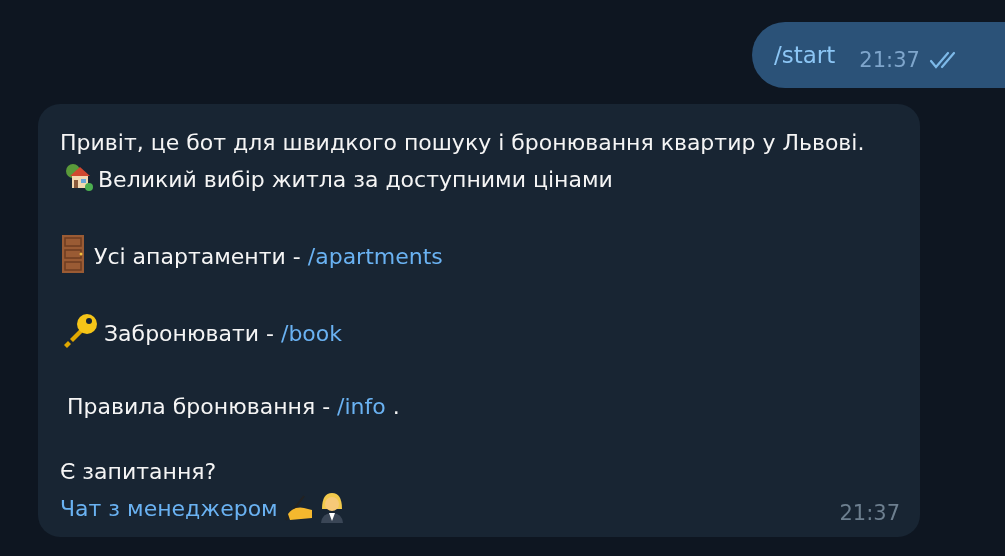 The width and height of the screenshot is (1005, 556). Describe the element at coordinates (138, 471) in the screenshot. I see `message-text: Є запитання?` at that location.